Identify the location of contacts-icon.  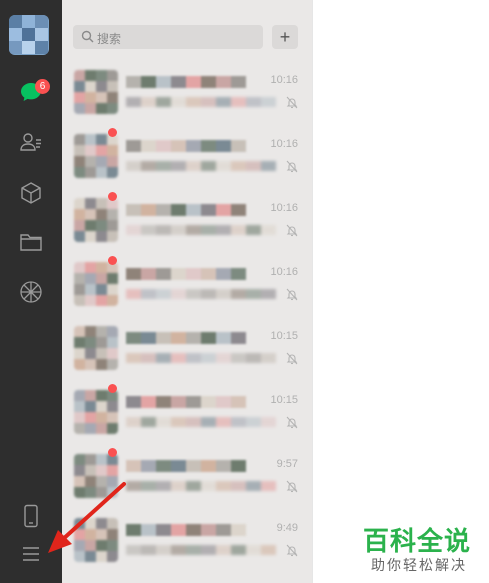
(31, 142).